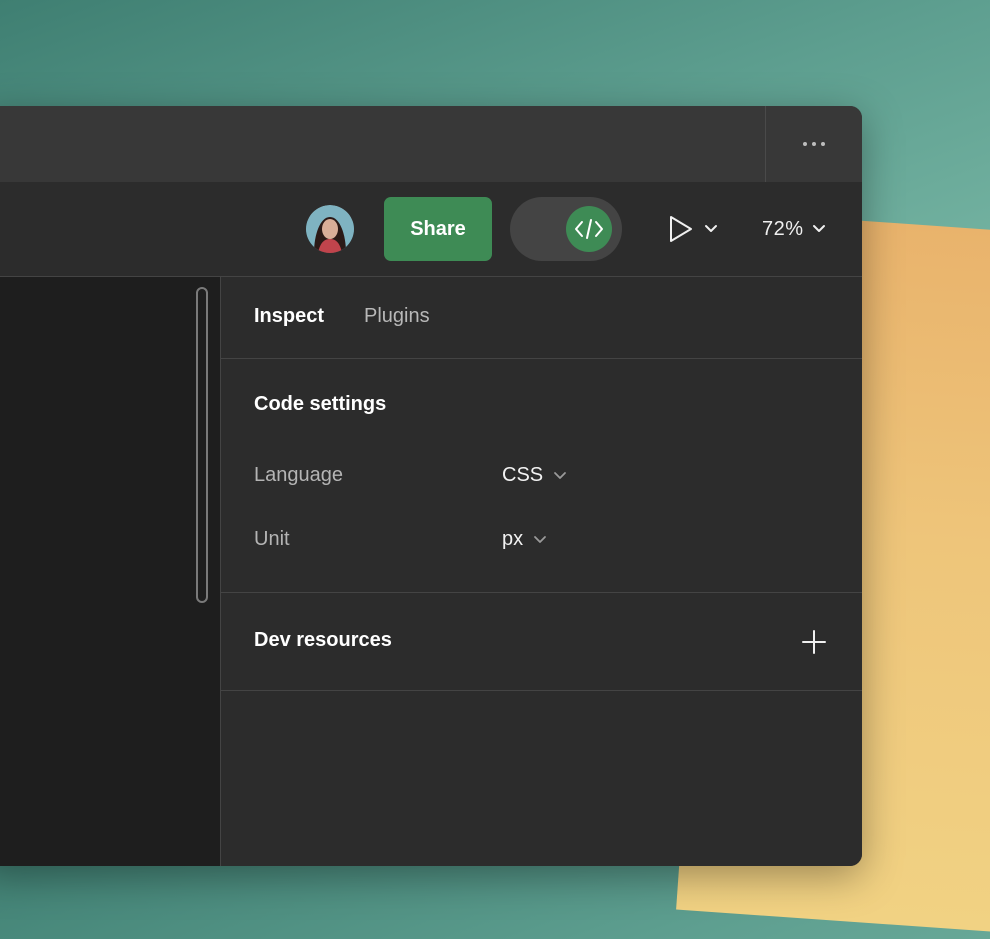  I want to click on zoom-value: 72%, so click(783, 228).